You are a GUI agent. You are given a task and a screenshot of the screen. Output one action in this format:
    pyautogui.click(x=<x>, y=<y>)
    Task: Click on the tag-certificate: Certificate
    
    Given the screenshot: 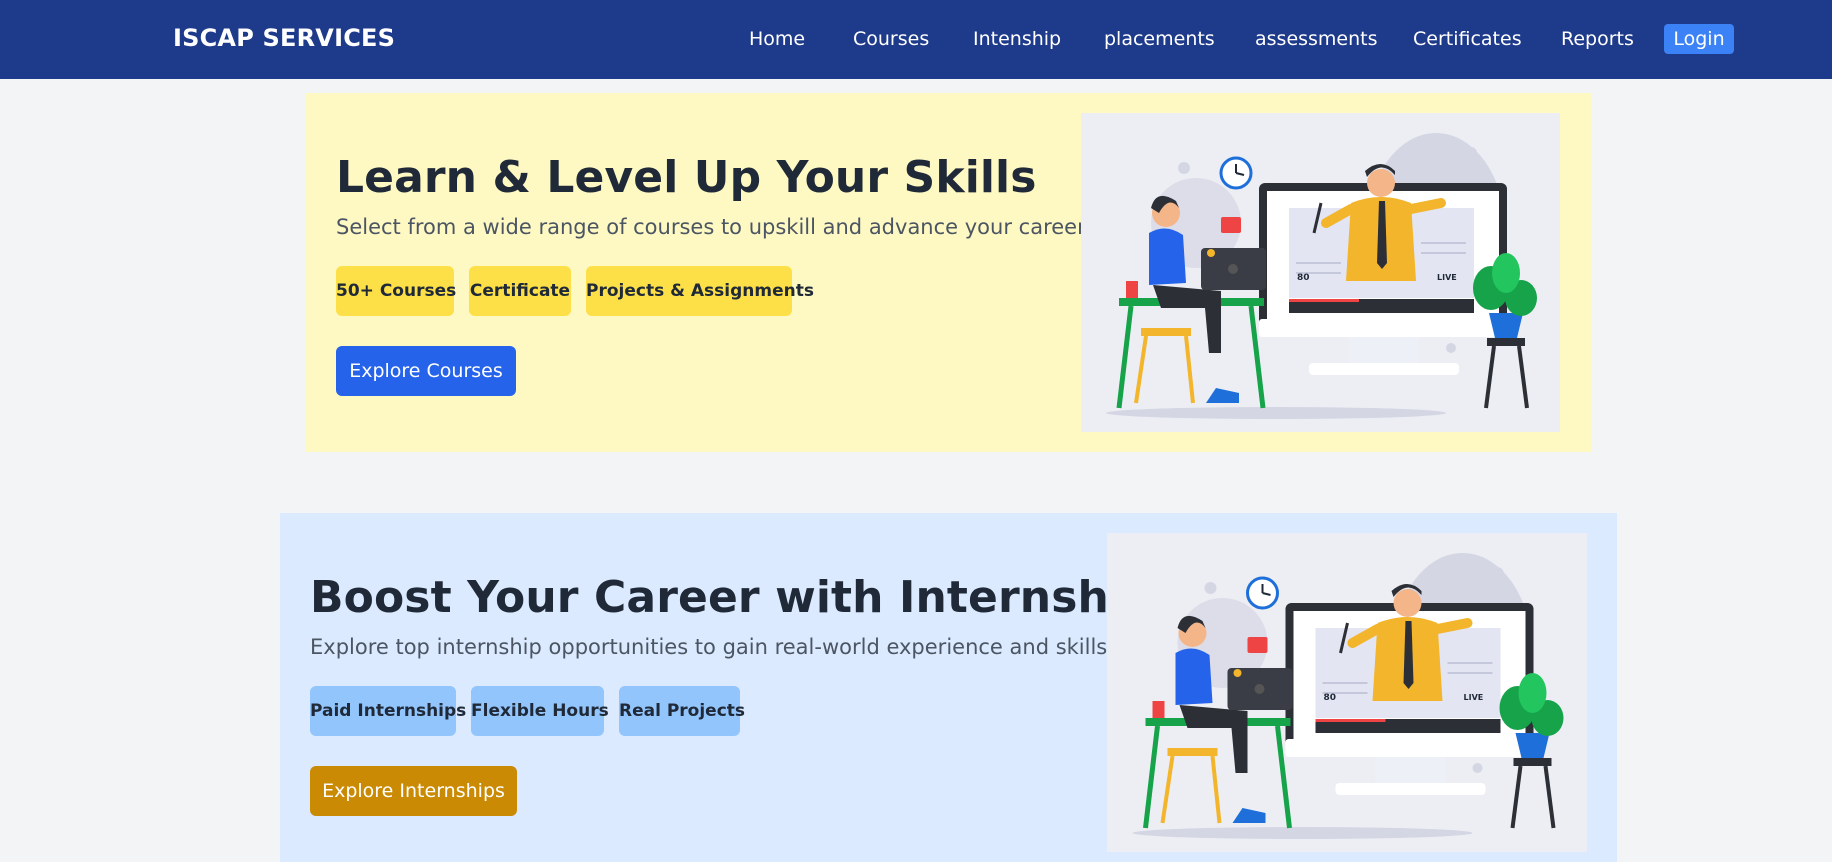 What is the action you would take?
    pyautogui.click(x=520, y=291)
    